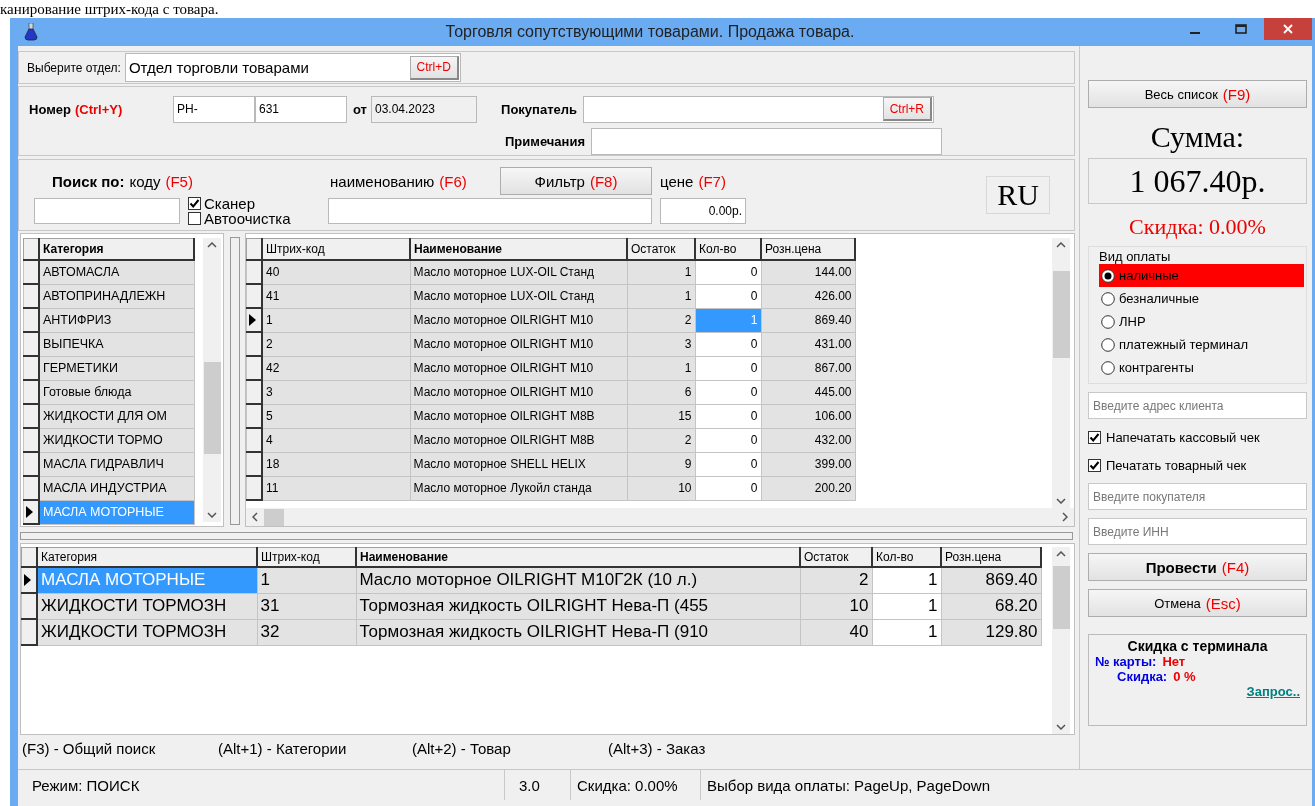 The image size is (1315, 806). I want to click on table-cell: ГЕРМЕТИКИ, so click(116, 368).